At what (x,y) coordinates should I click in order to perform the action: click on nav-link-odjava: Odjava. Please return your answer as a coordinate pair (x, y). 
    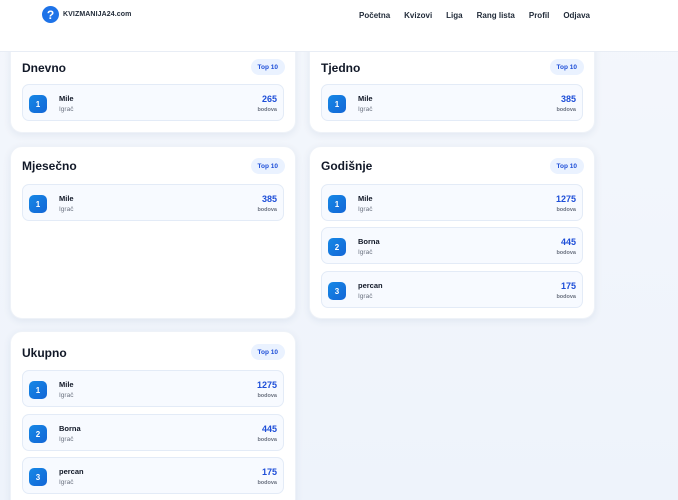
    Looking at the image, I should click on (576, 15).